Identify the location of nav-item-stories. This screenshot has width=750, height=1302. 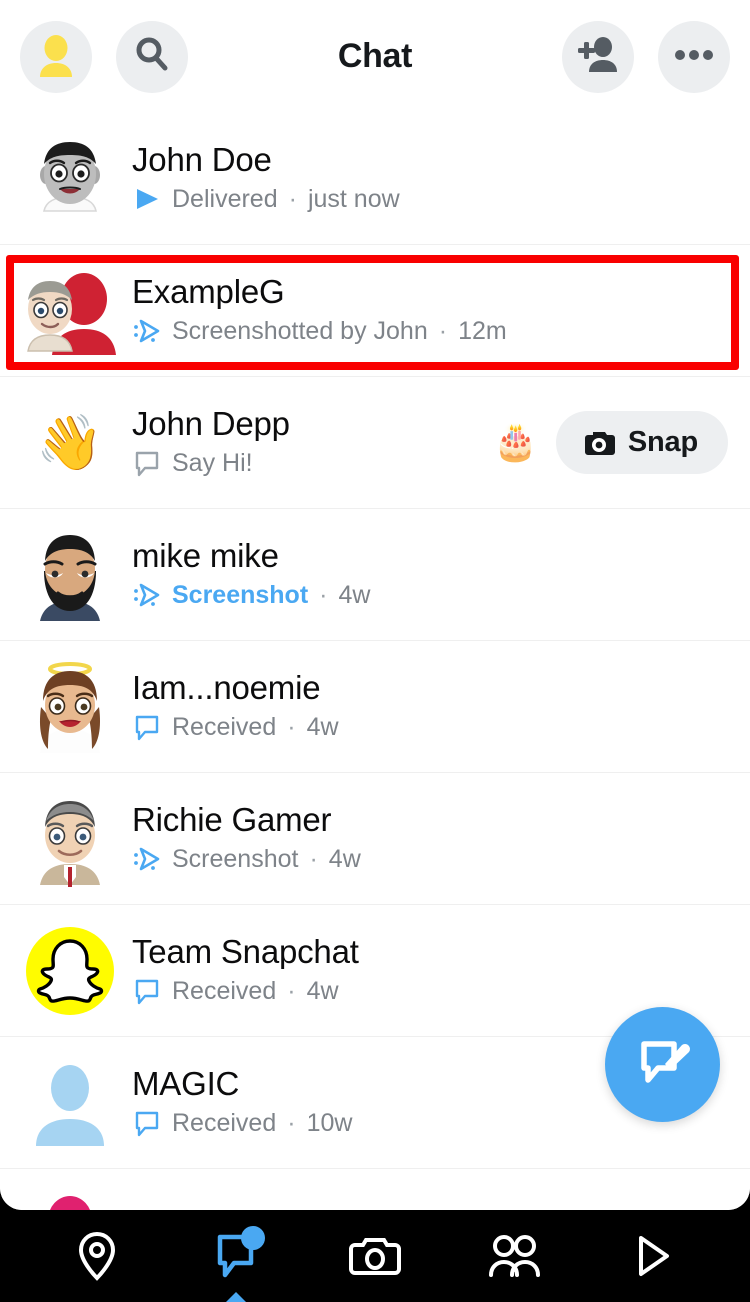
(653, 1256).